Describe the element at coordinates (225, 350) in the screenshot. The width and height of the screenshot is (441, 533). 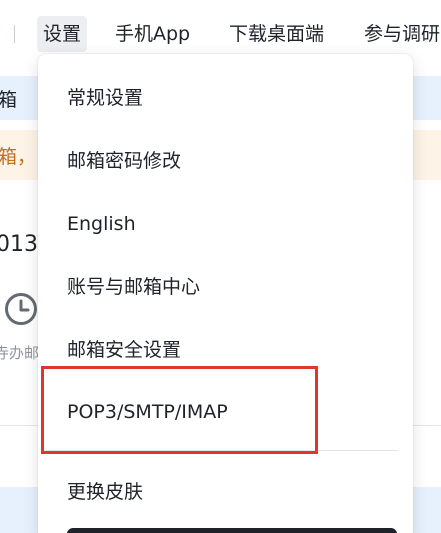
I see `menu-item-security-settings: 邮箱安全设置` at that location.